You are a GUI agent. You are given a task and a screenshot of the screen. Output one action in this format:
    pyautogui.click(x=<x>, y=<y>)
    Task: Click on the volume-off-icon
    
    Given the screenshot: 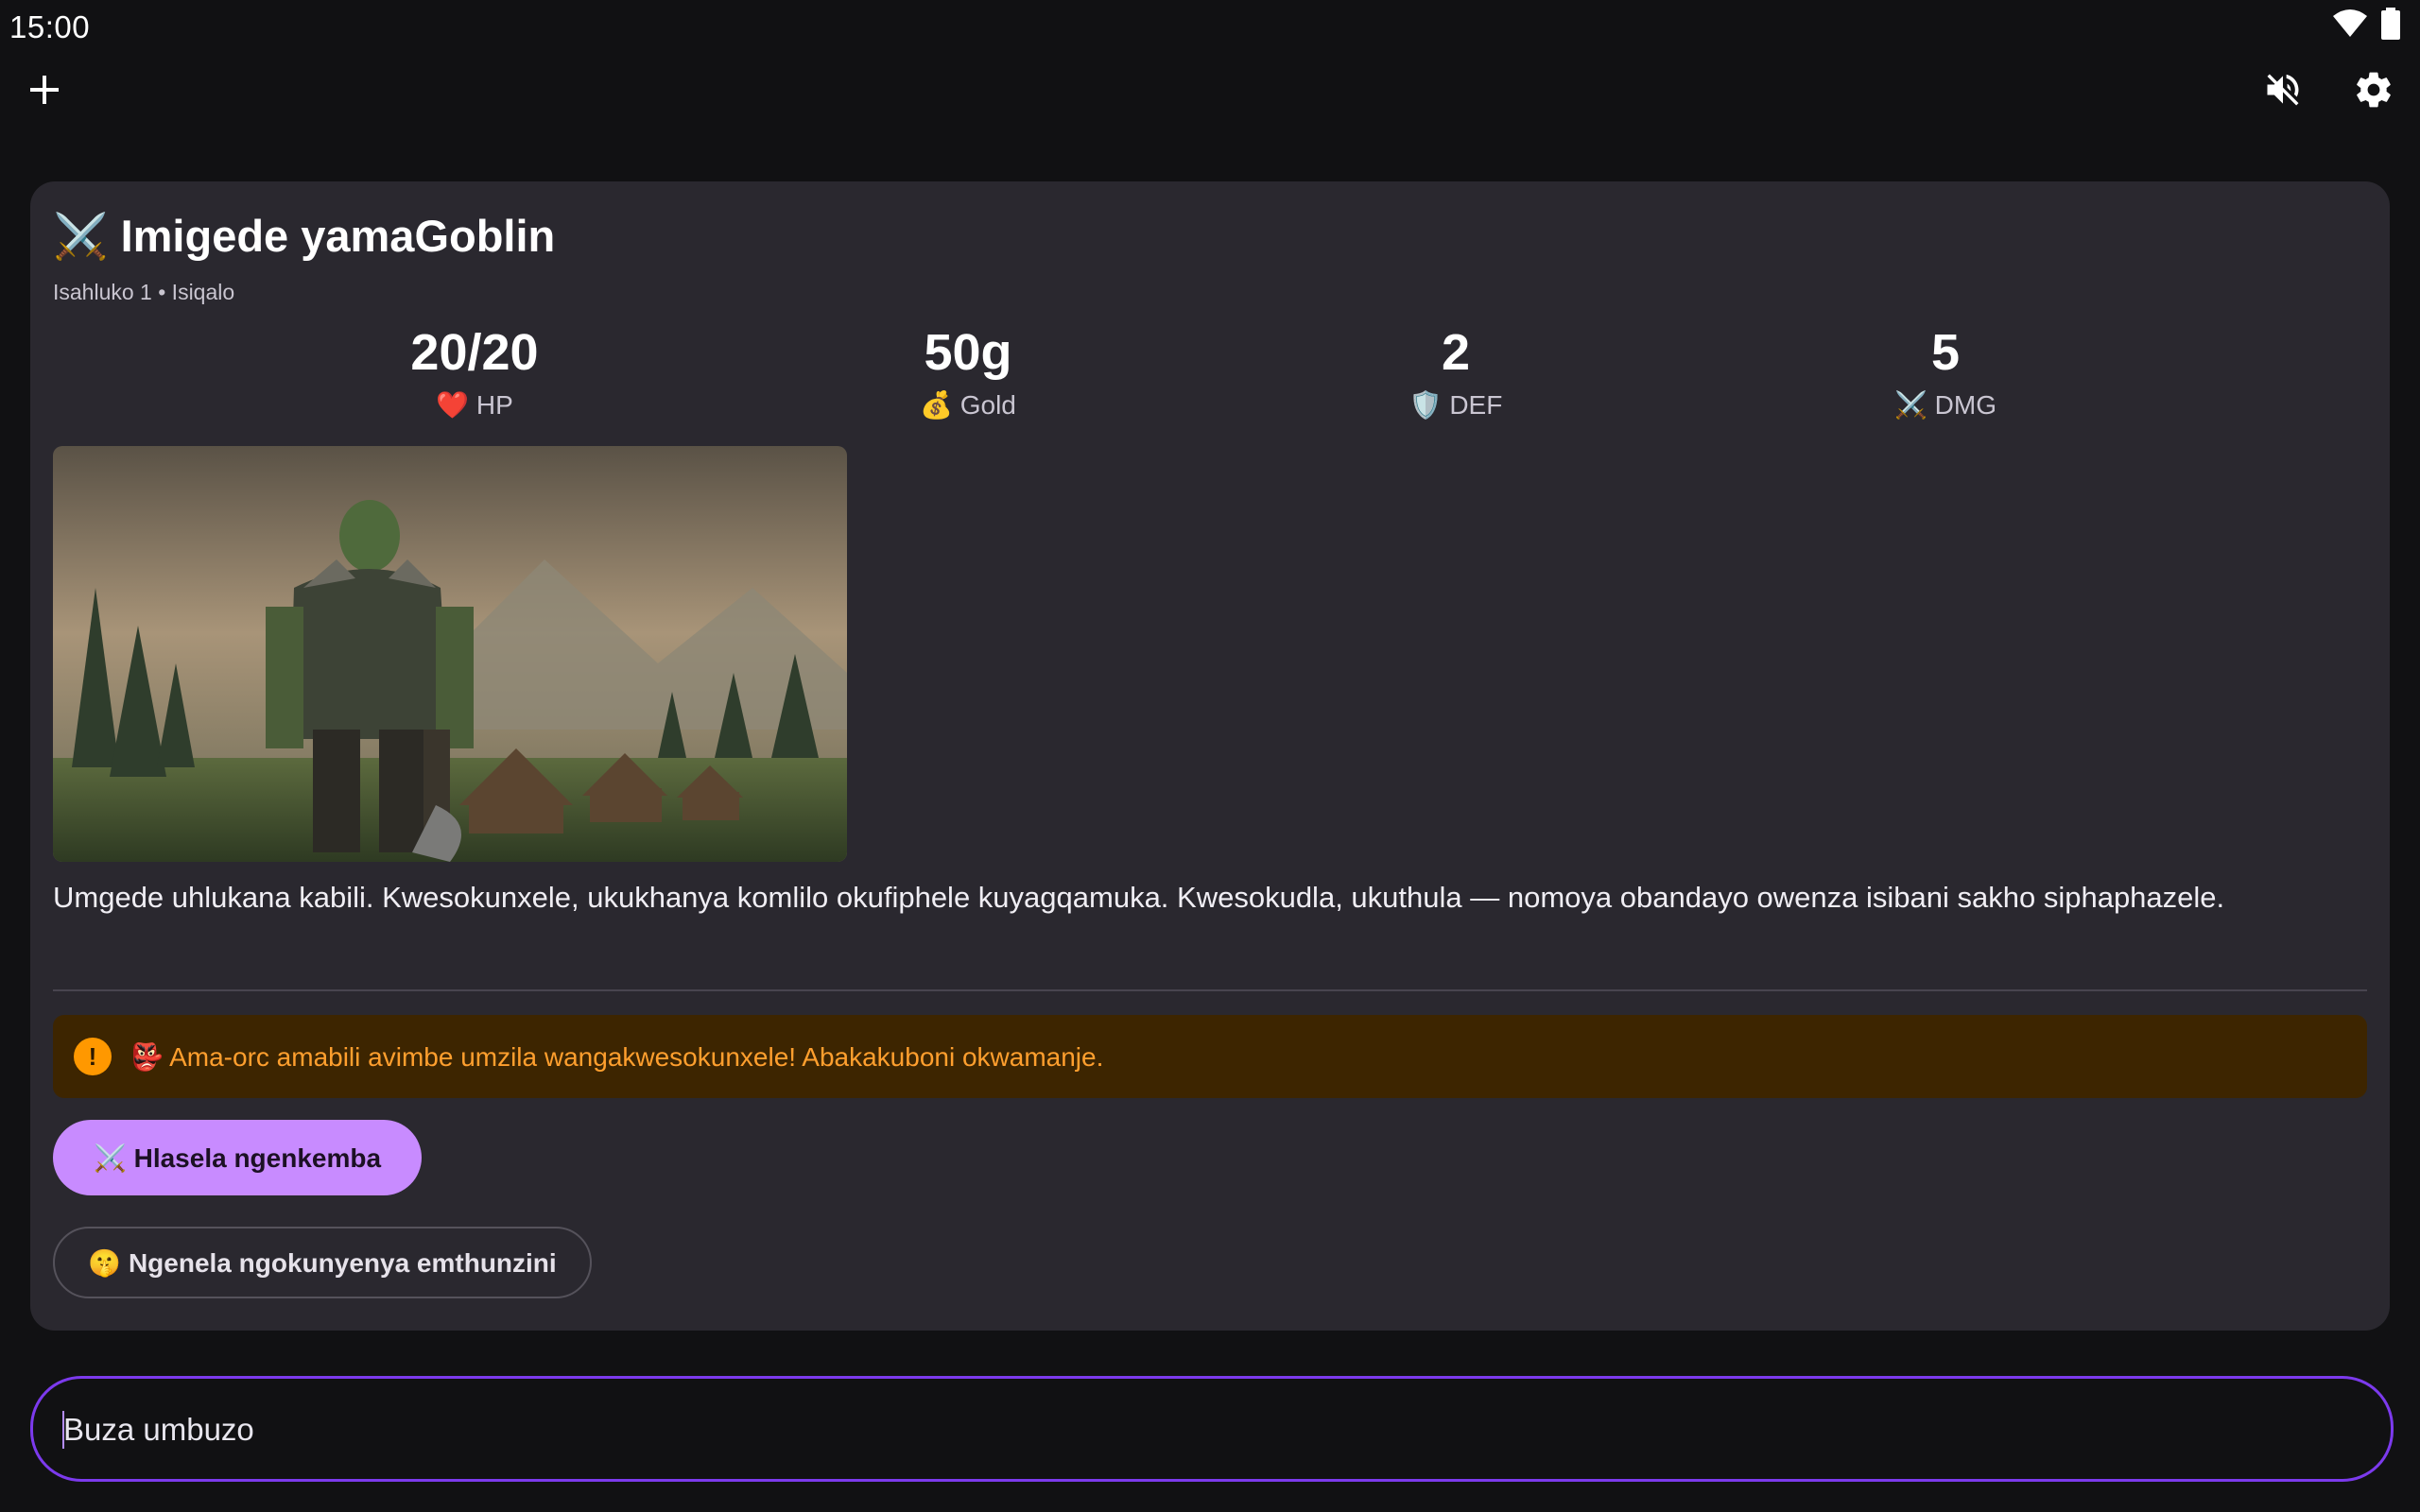 What is the action you would take?
    pyautogui.click(x=2283, y=90)
    